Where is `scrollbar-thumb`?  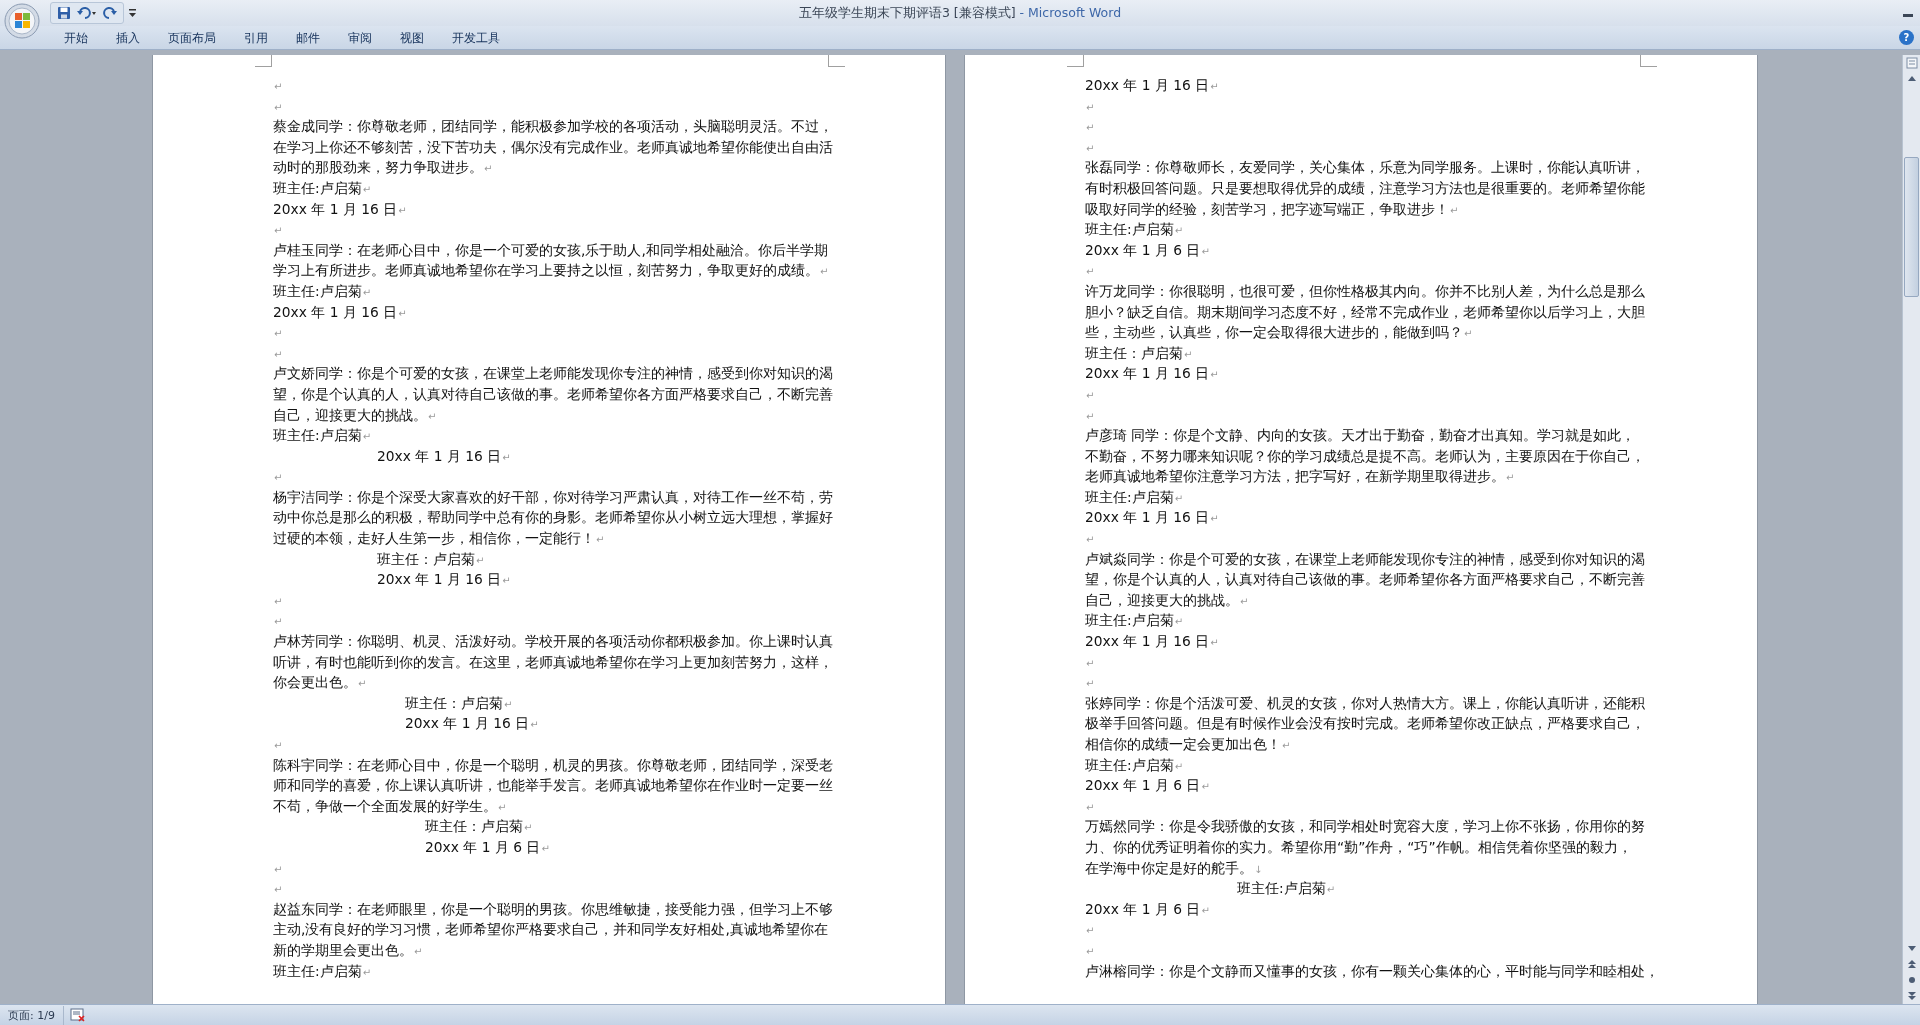 scrollbar-thumb is located at coordinates (1911, 227).